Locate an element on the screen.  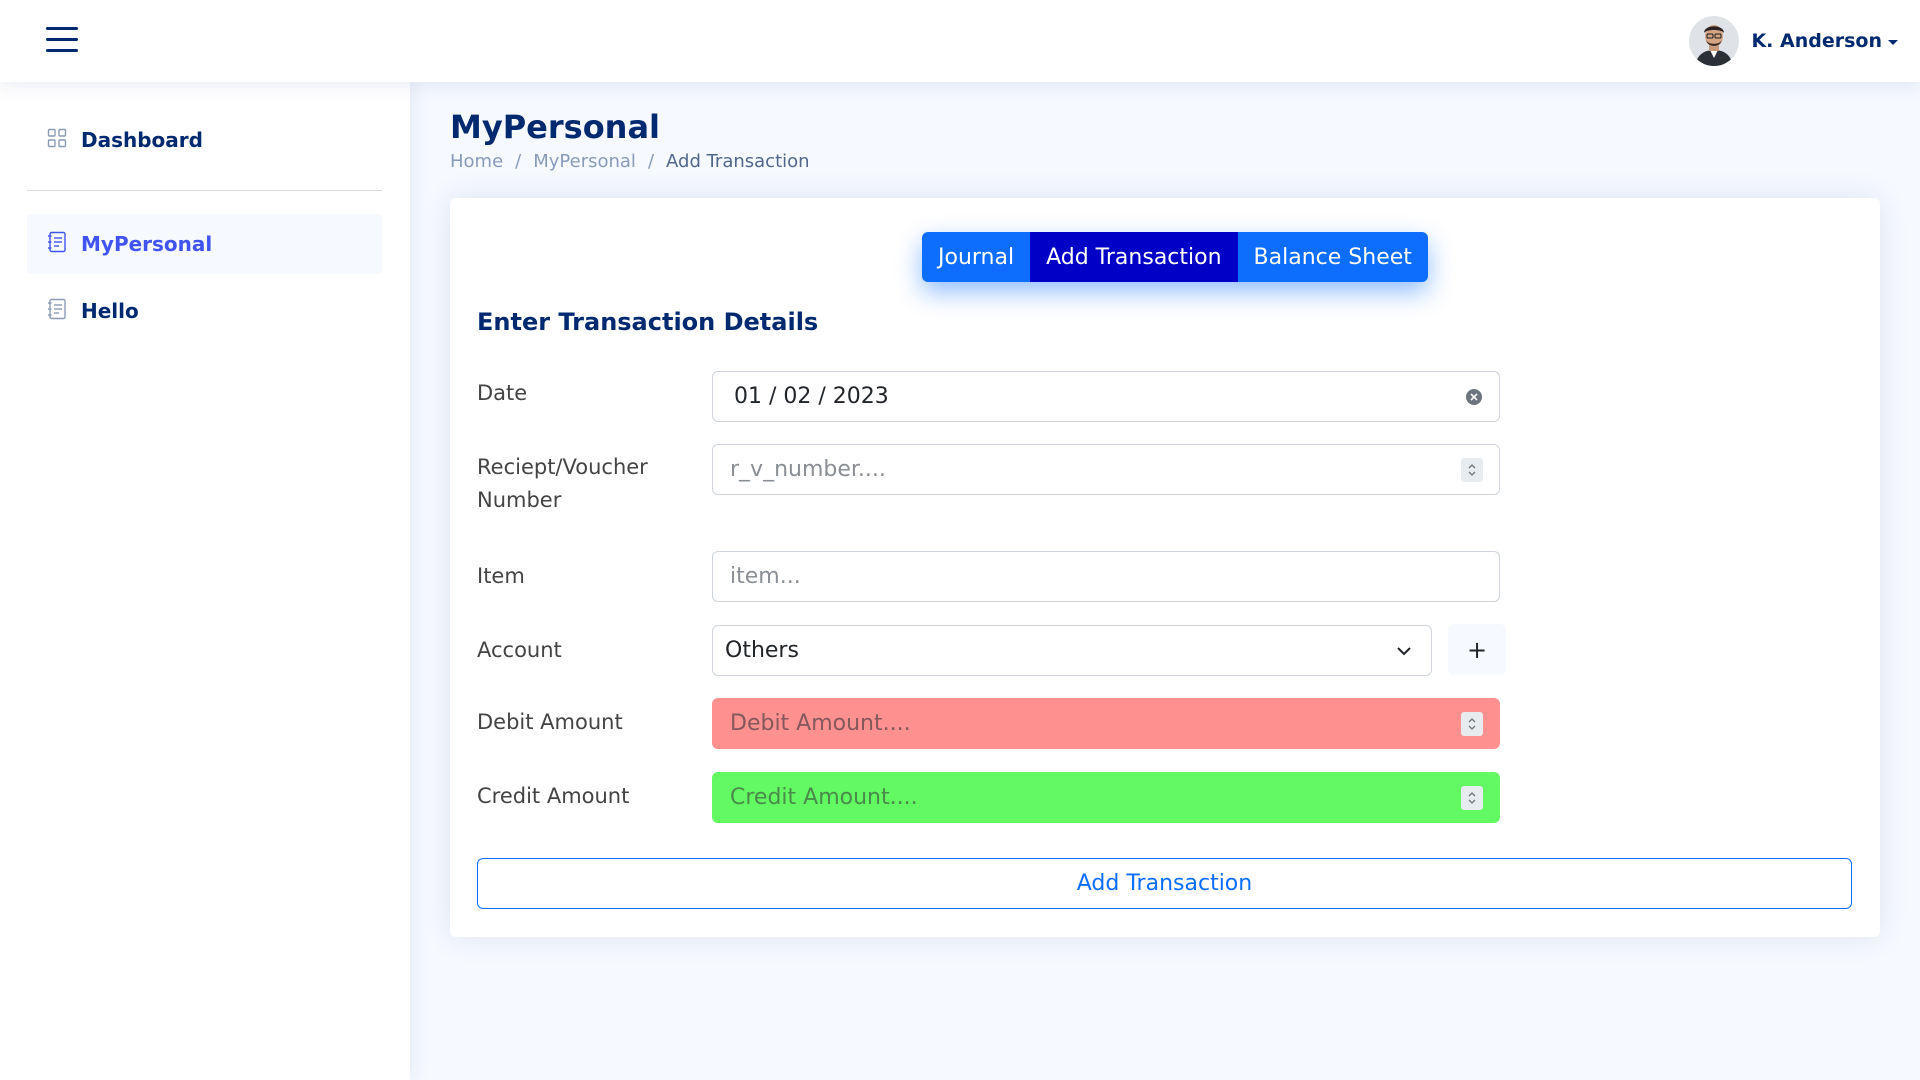
voucher-label-line2: Number is located at coordinates (519, 500).